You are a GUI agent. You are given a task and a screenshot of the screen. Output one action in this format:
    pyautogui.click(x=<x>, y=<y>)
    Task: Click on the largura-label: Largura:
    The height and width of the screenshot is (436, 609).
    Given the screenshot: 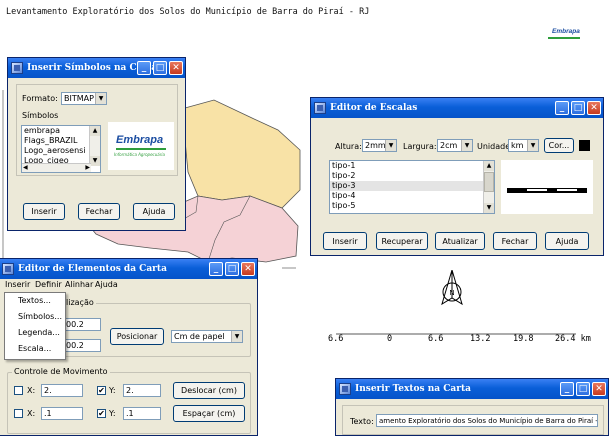 What is the action you would take?
    pyautogui.click(x=420, y=146)
    